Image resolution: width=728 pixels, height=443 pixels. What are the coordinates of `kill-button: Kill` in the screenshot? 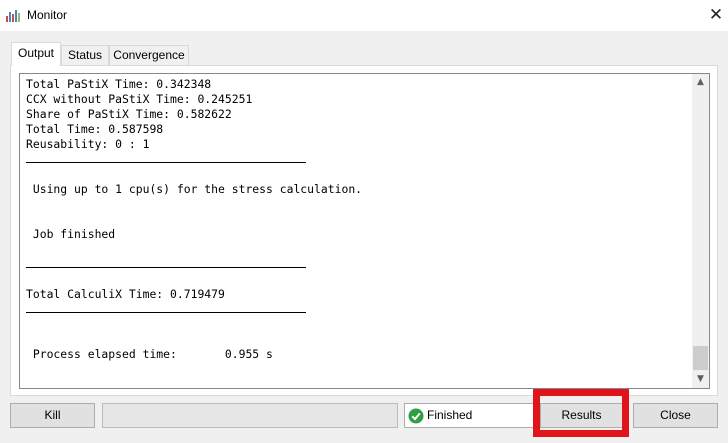 It's located at (52, 415).